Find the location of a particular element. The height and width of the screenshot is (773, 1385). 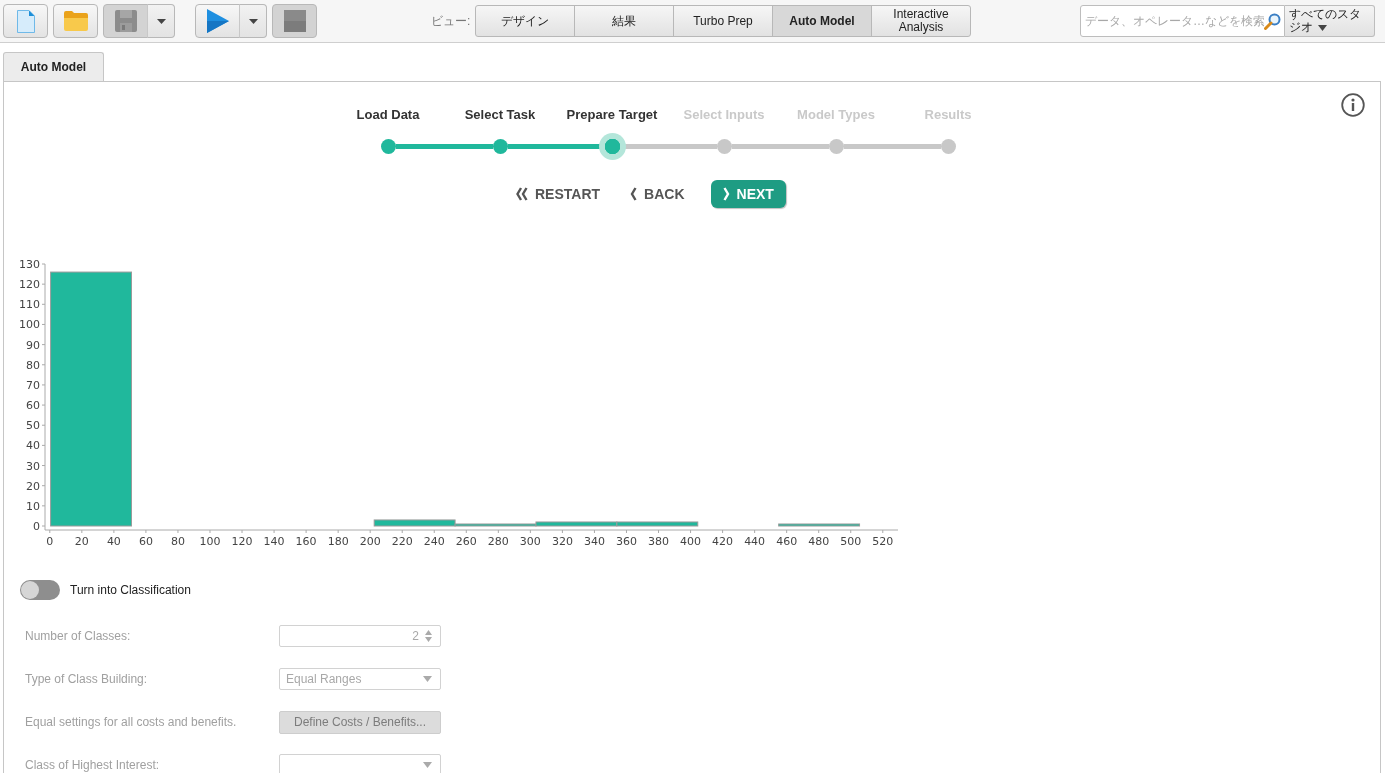

y-tick-label: 130 is located at coordinates (29, 264).